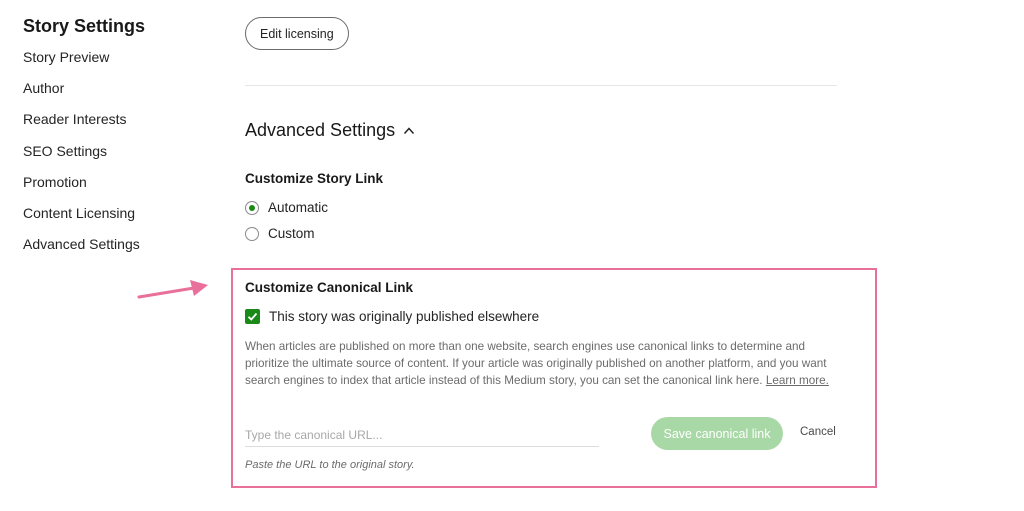 The width and height of the screenshot is (1024, 511). I want to click on canonical-url-input, so click(422, 435).